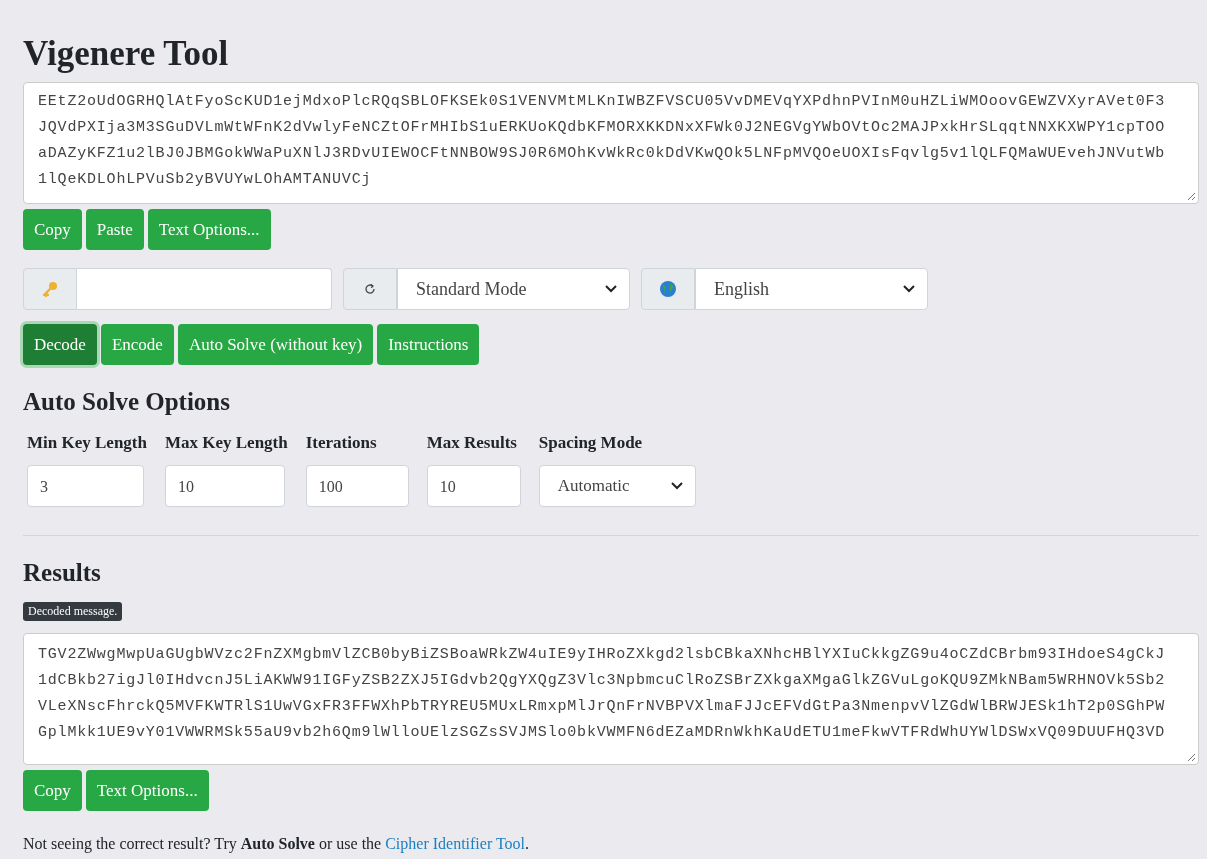  I want to click on status-badge: Decoded message., so click(73, 611).